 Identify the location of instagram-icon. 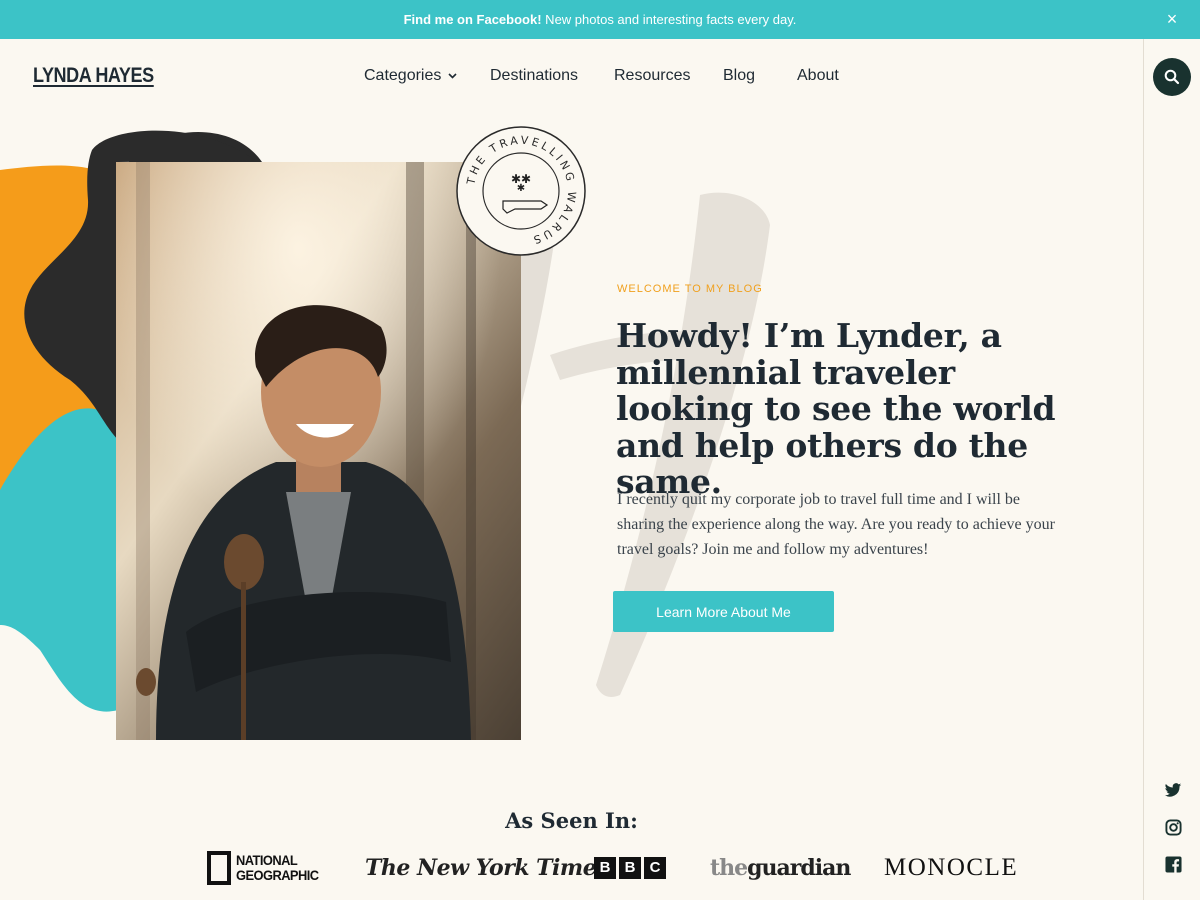
(1173, 827).